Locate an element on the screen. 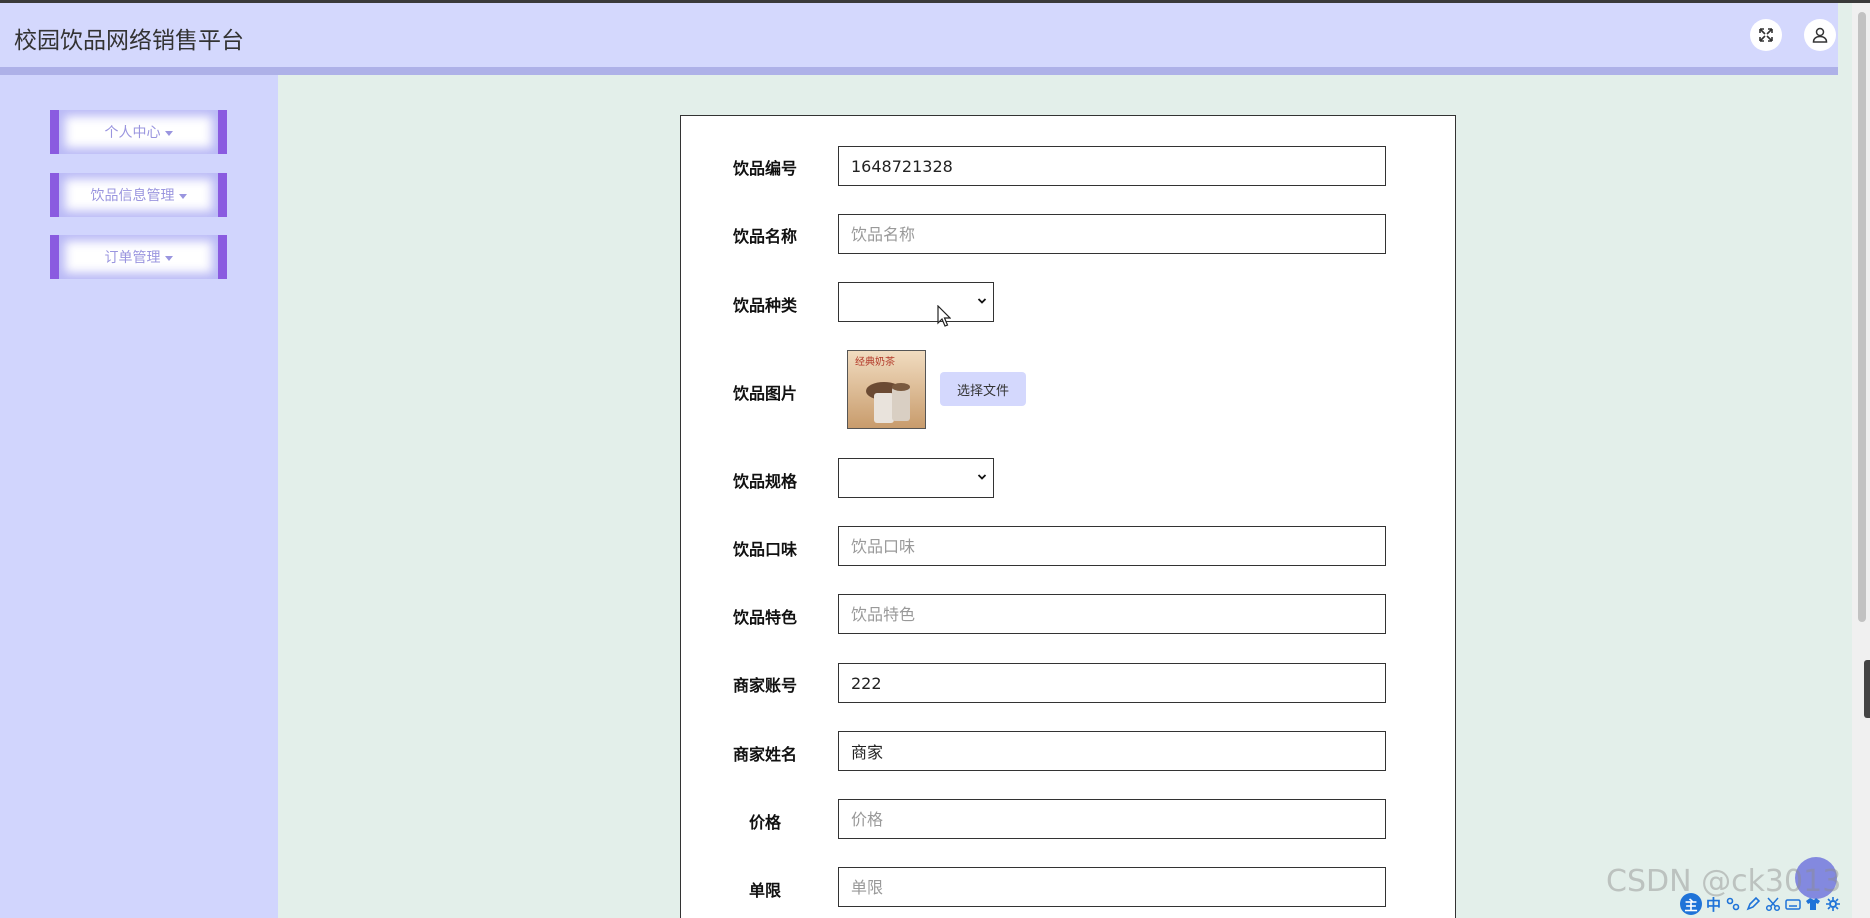  price-label: 价格 is located at coordinates (764, 822).